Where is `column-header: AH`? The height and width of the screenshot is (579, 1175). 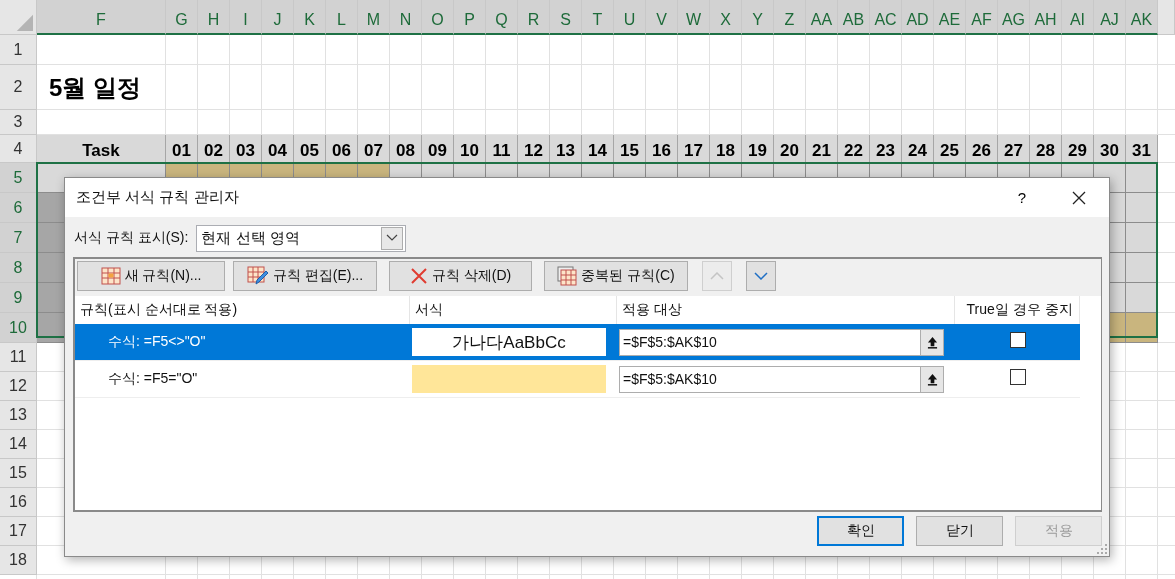
column-header: AH is located at coordinates (1046, 17).